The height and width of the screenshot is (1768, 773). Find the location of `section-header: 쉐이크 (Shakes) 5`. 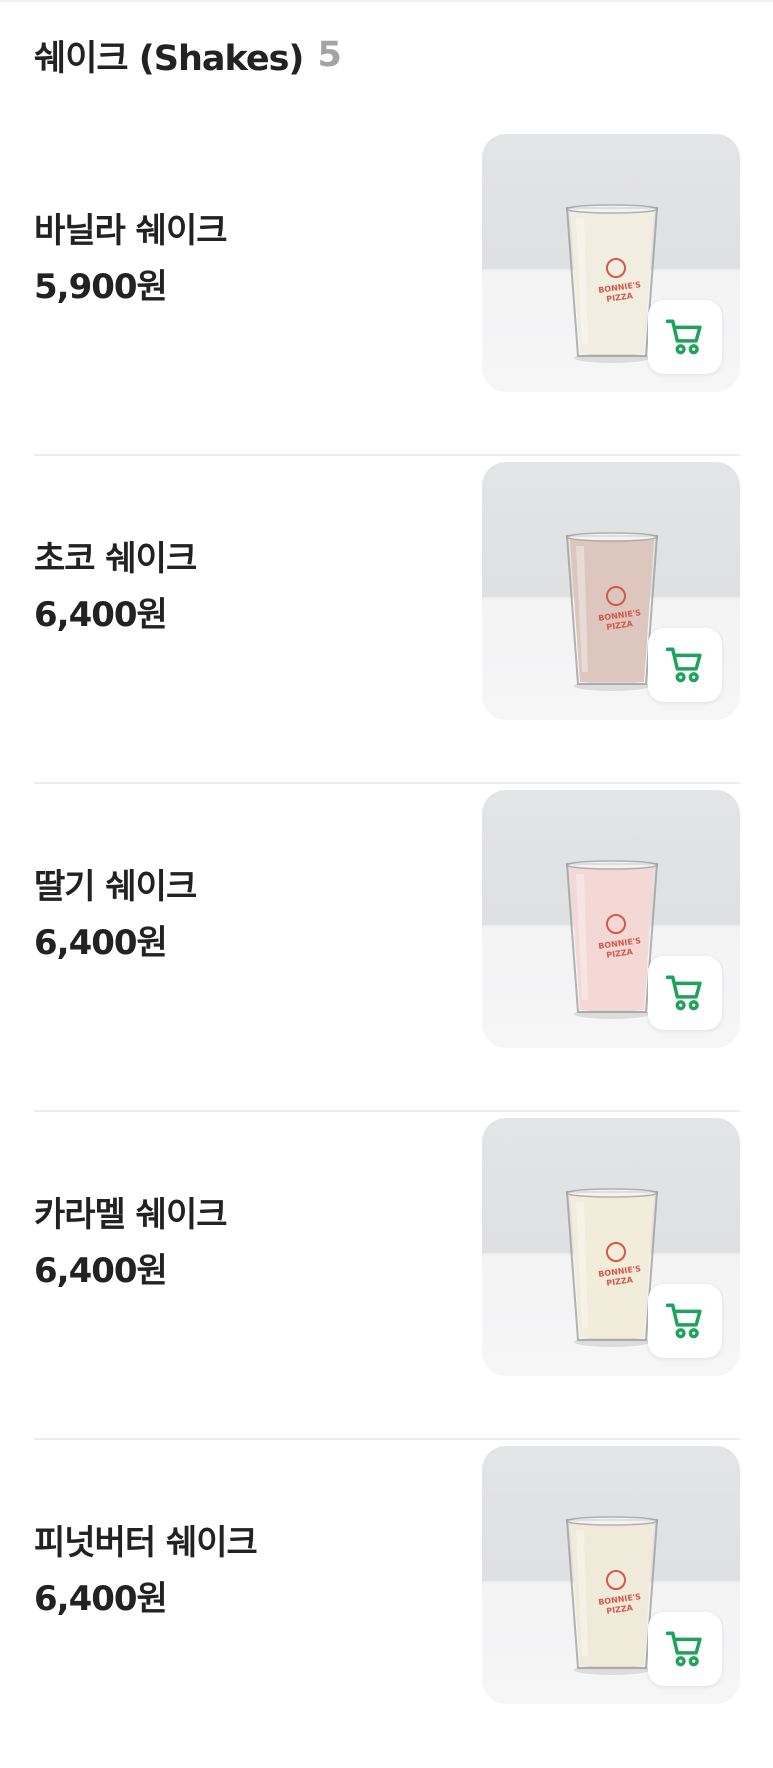

section-header: 쉐이크 (Shakes) 5 is located at coordinates (188, 55).